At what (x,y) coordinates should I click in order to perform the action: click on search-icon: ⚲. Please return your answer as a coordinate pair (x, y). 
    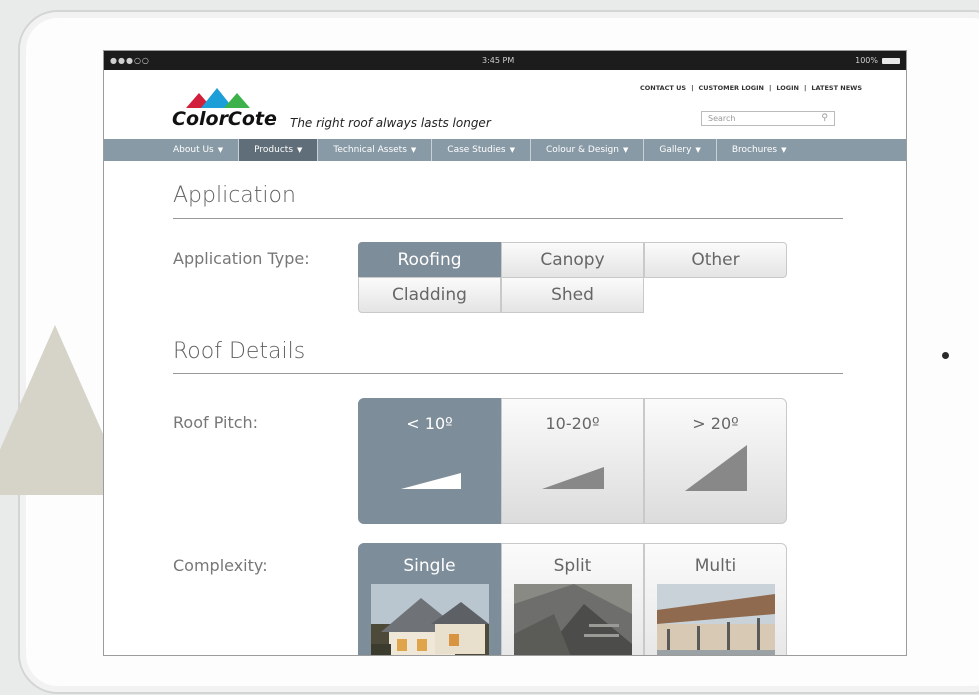
    Looking at the image, I should click on (824, 118).